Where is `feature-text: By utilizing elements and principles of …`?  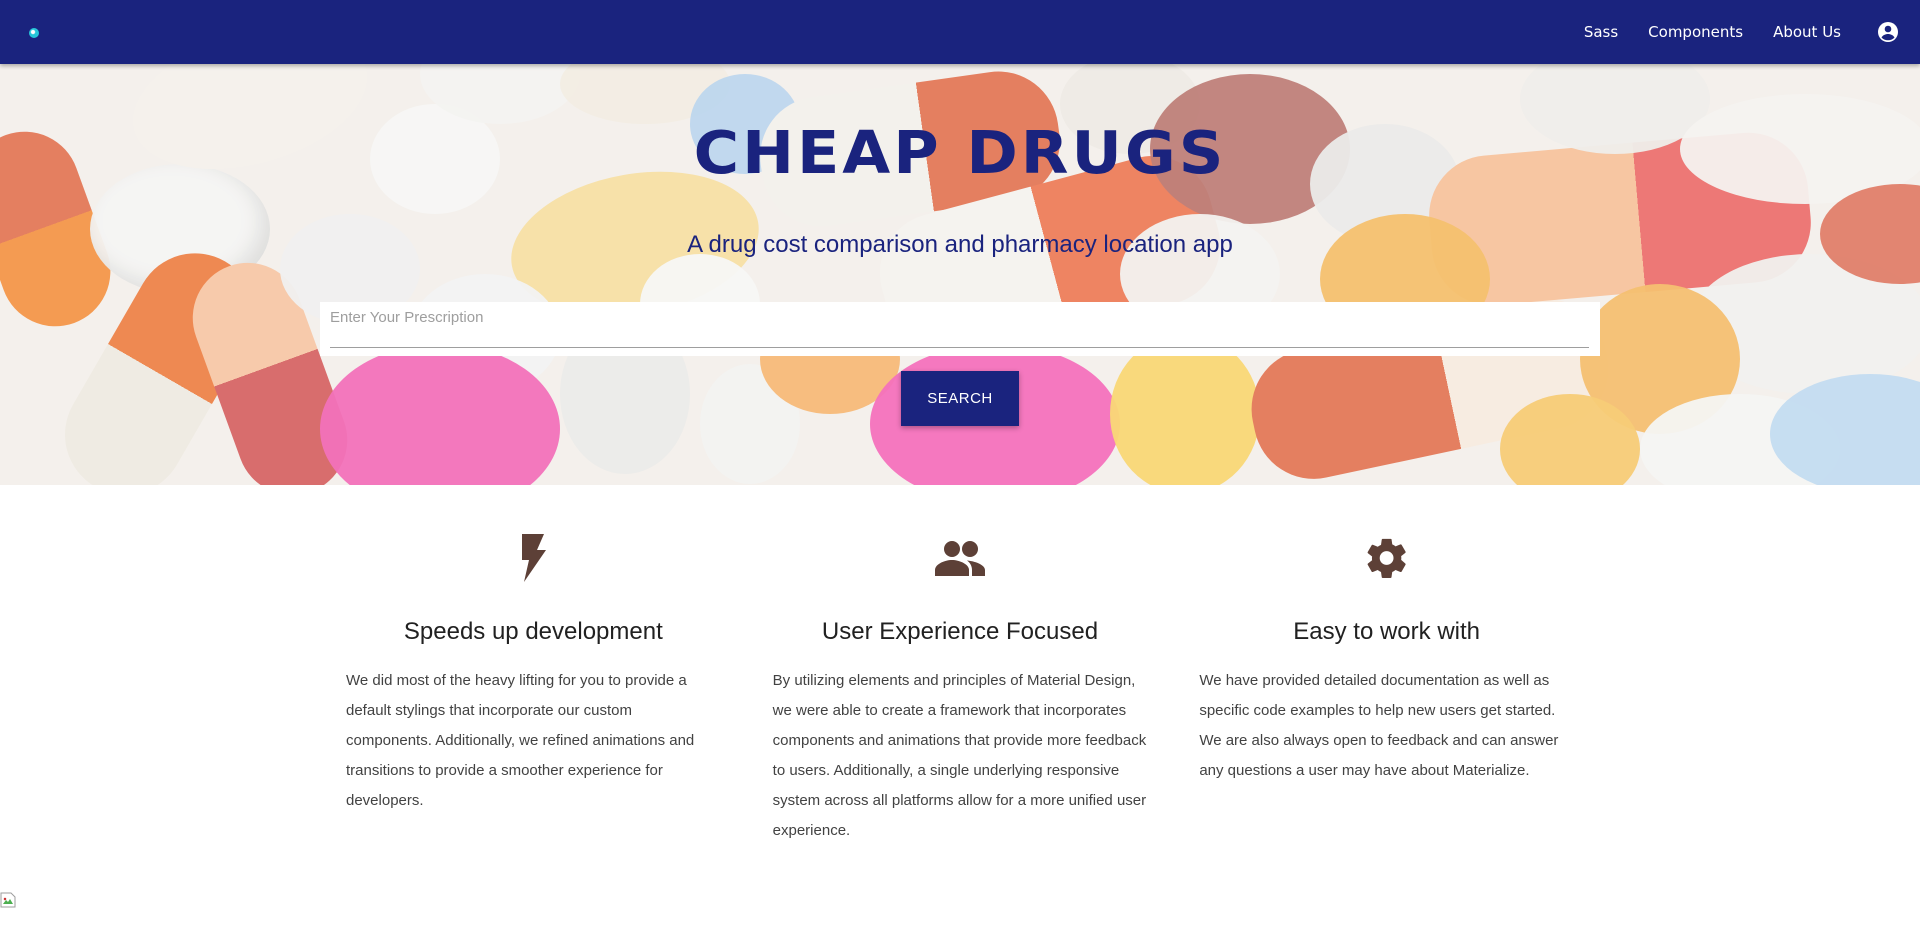 feature-text: By utilizing elements and principles of … is located at coordinates (959, 755).